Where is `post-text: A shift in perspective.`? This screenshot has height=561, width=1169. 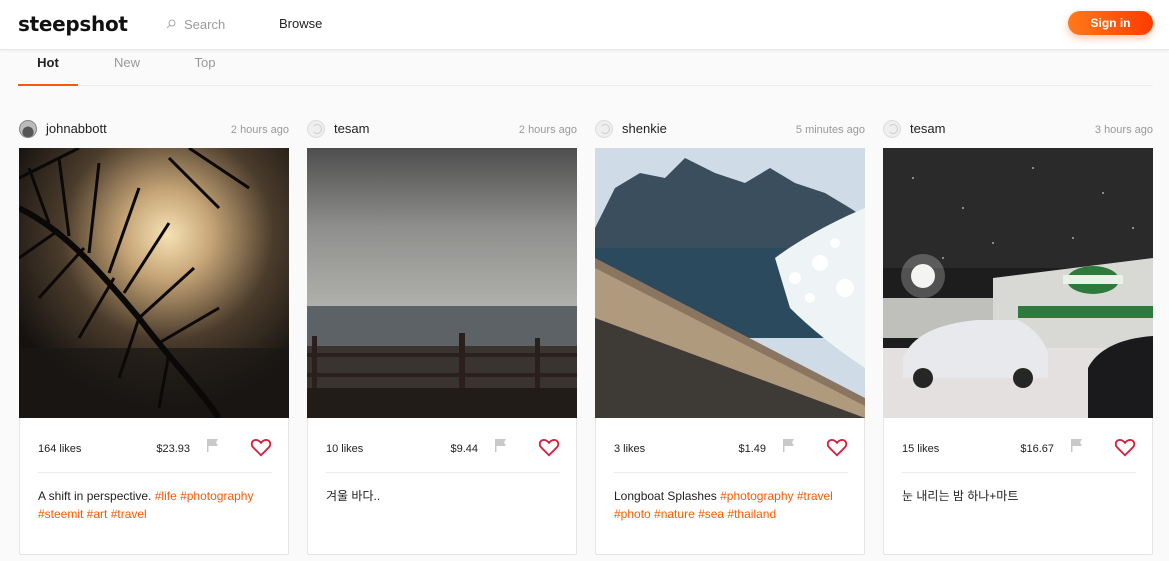
post-text: A shift in perspective. is located at coordinates (96, 496).